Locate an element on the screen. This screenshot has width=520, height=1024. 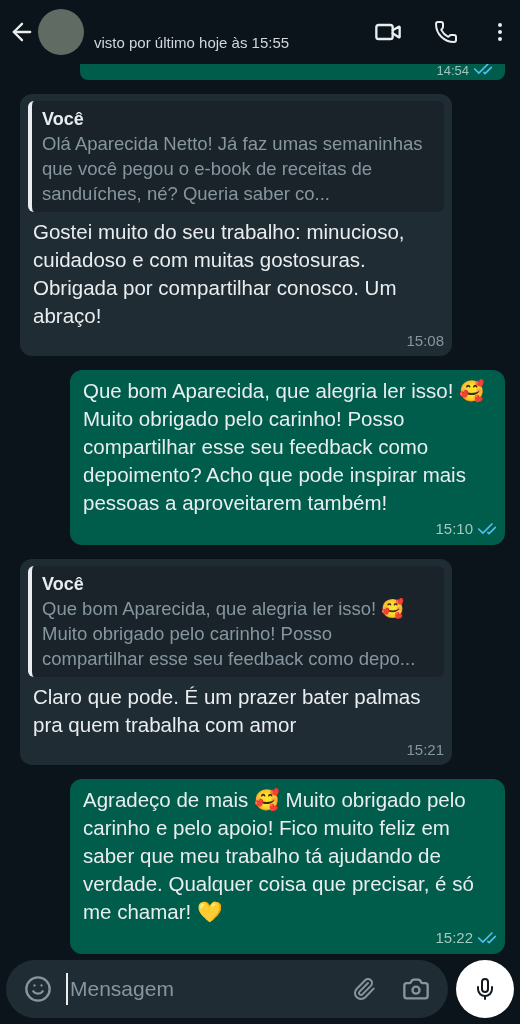
phone-call-icon is located at coordinates (446, 32).